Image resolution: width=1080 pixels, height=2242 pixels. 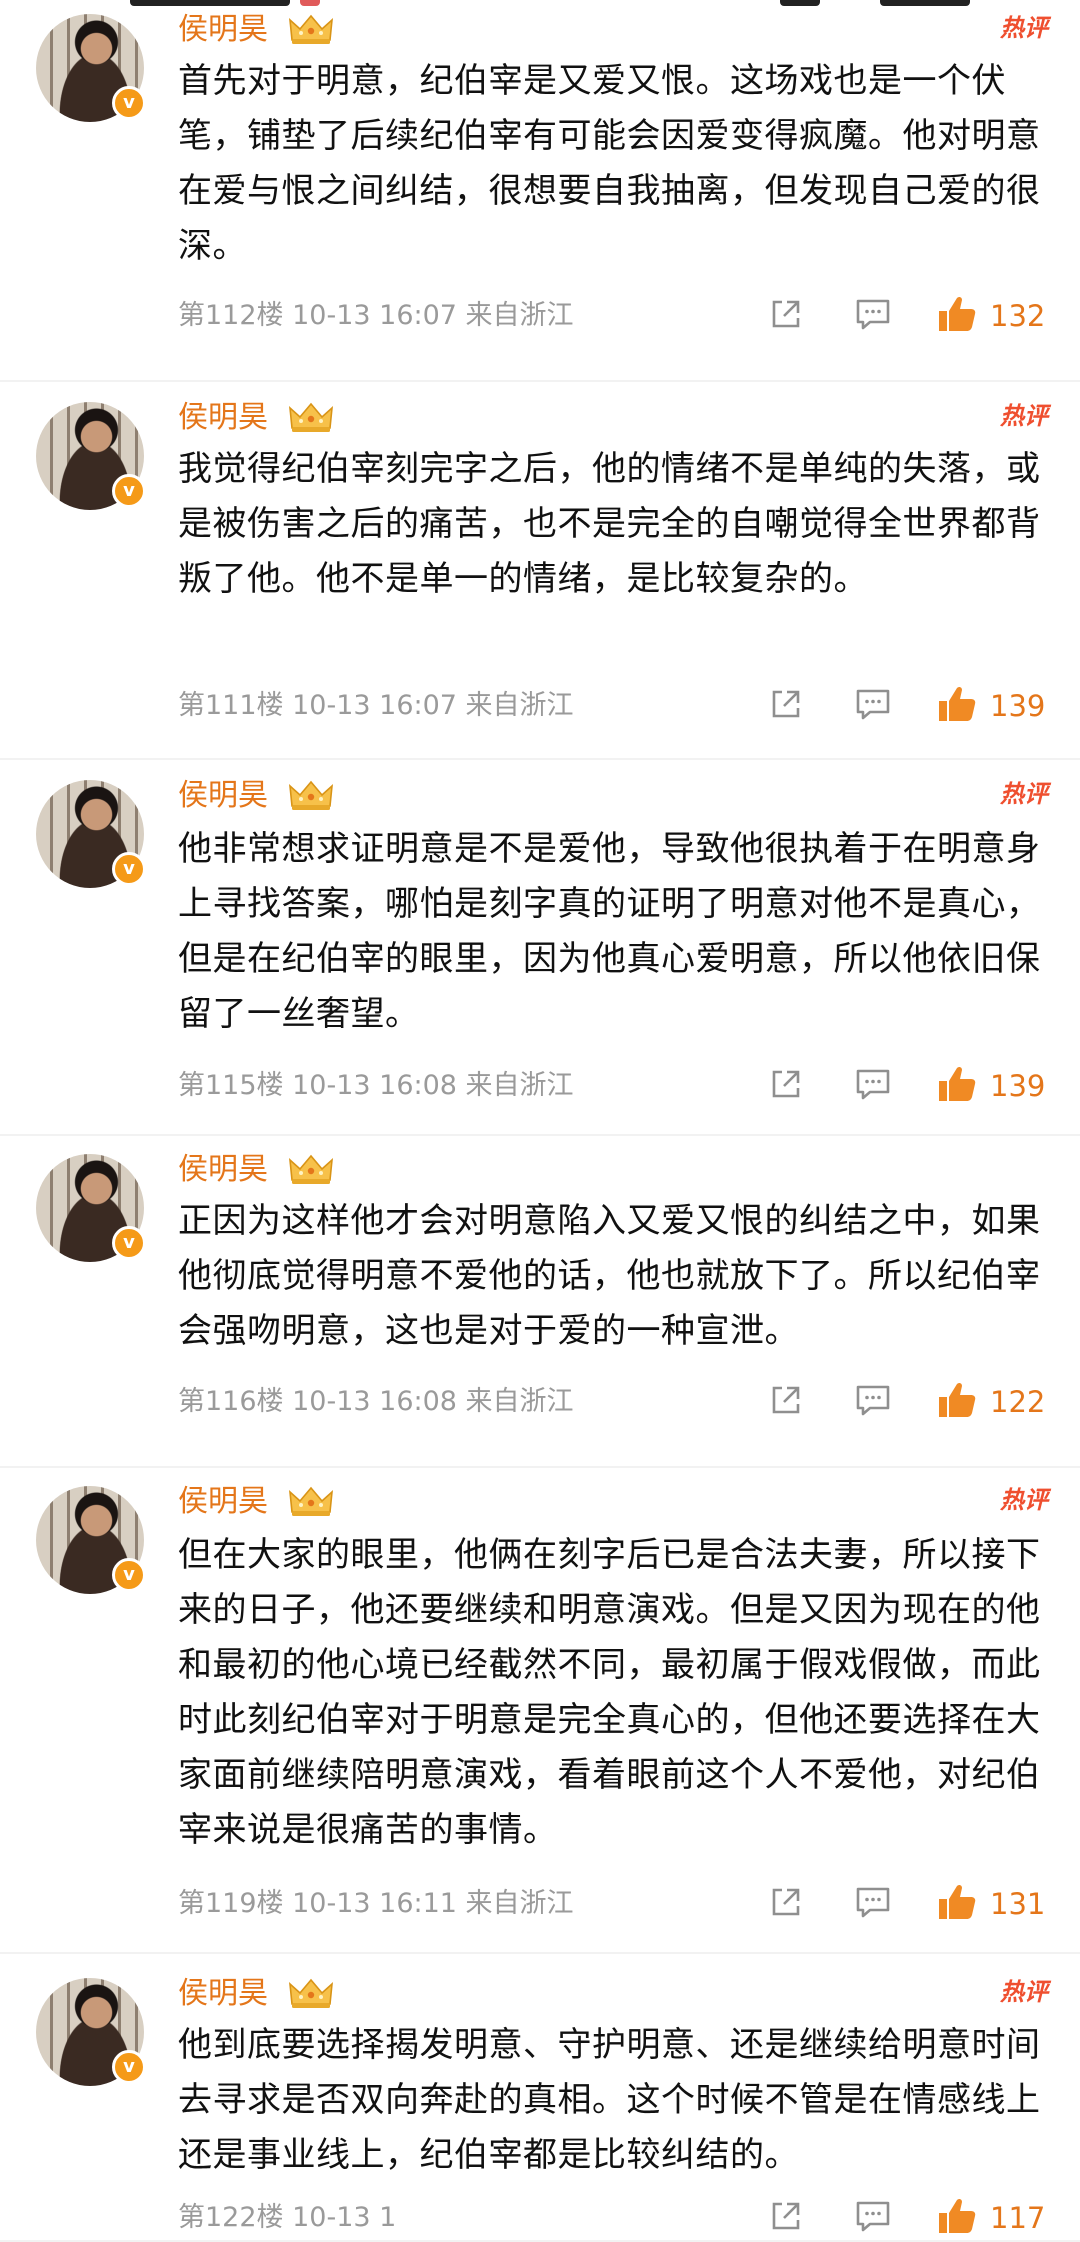 I want to click on status-bar, so click(x=540, y=5).